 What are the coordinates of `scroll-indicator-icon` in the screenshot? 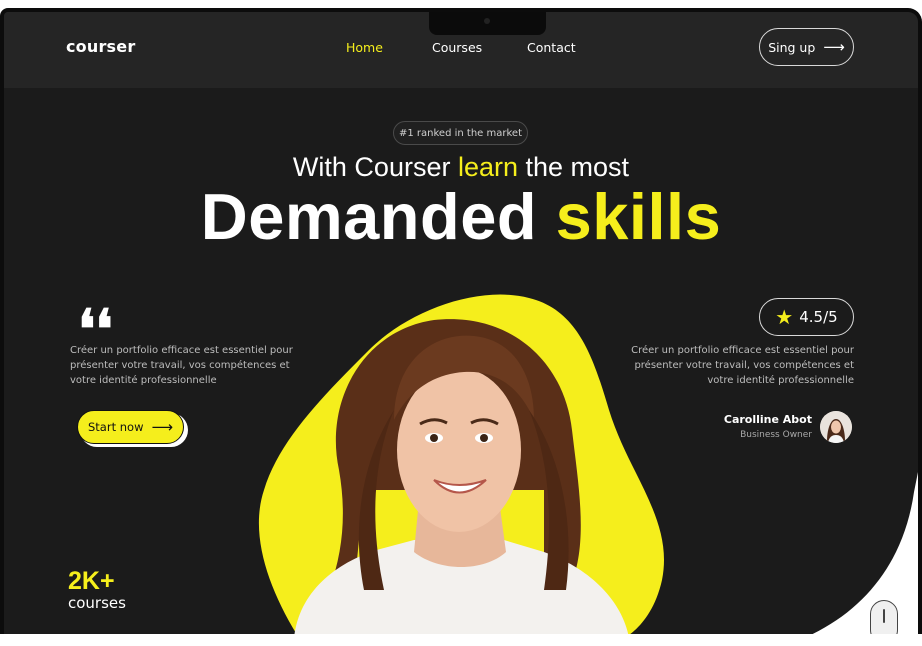 It's located at (884, 617).